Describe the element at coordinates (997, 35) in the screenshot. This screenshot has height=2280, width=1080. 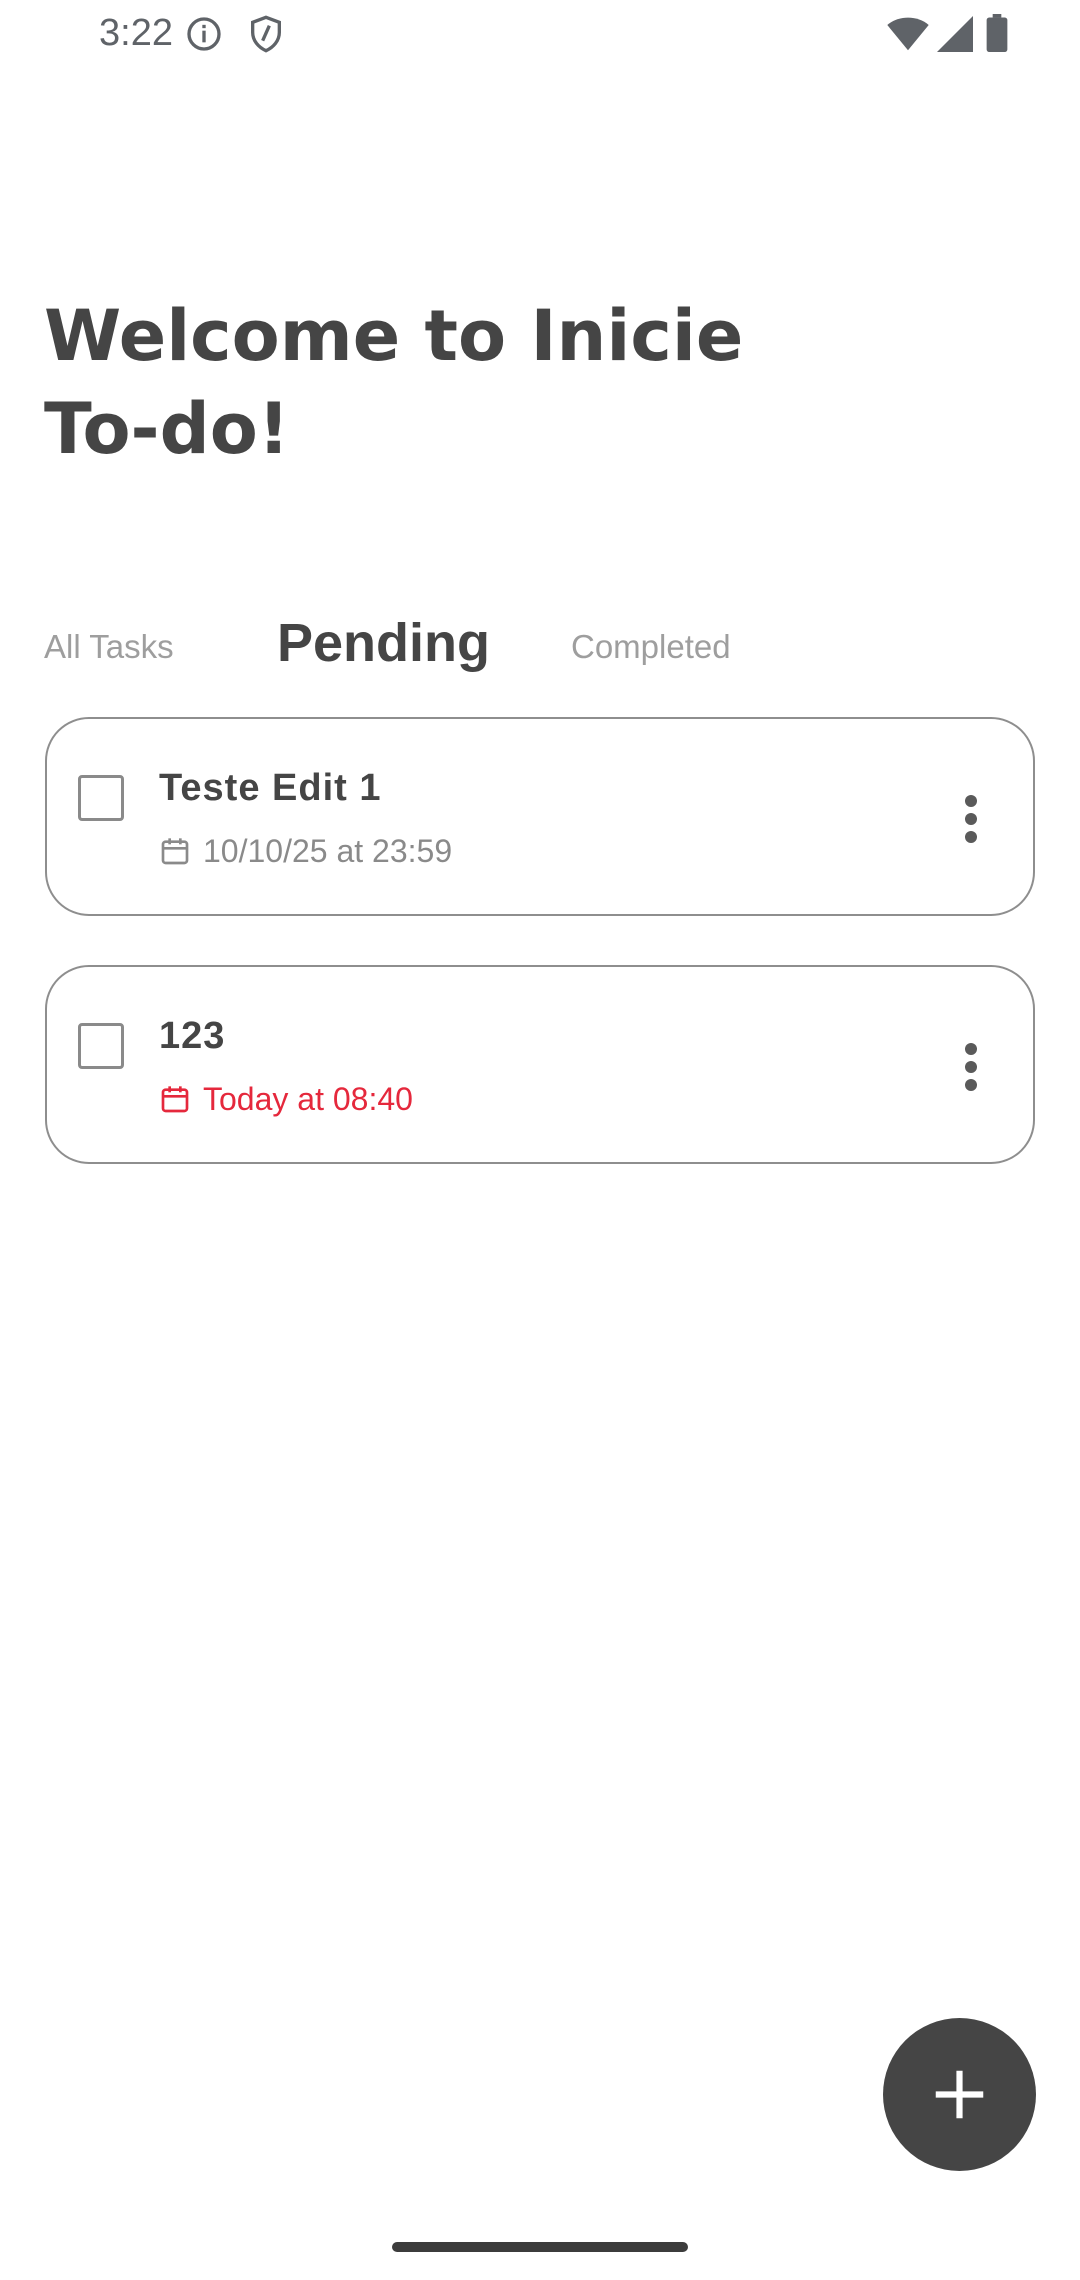
I see `battery-icon` at that location.